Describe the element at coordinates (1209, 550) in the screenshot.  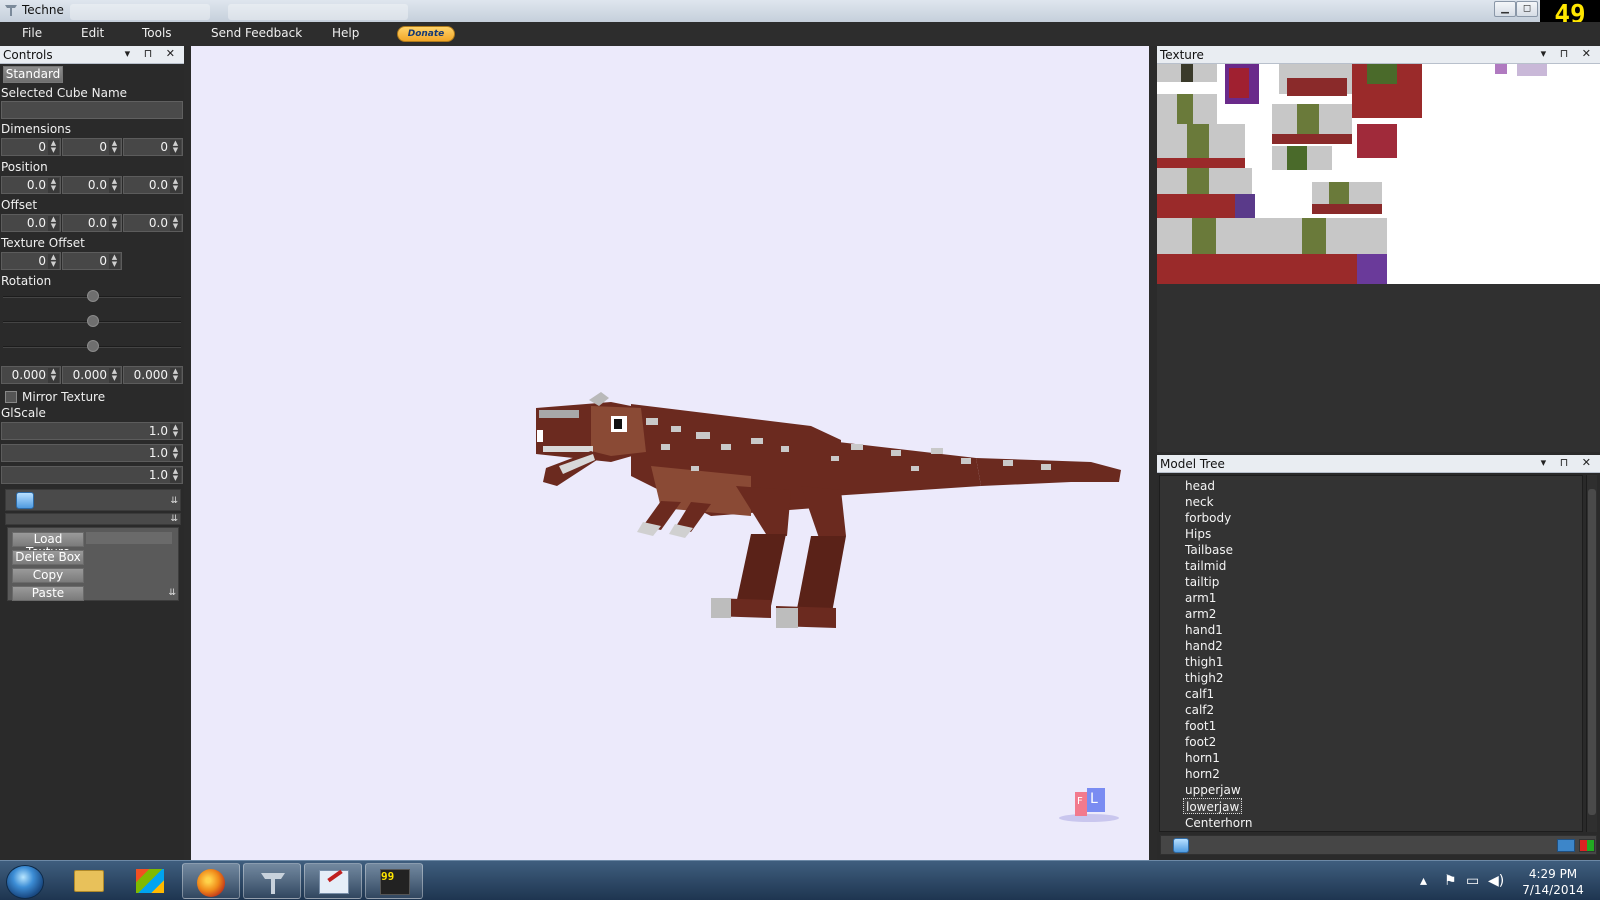
I see `tree-item-tailbase: Tailbase` at that location.